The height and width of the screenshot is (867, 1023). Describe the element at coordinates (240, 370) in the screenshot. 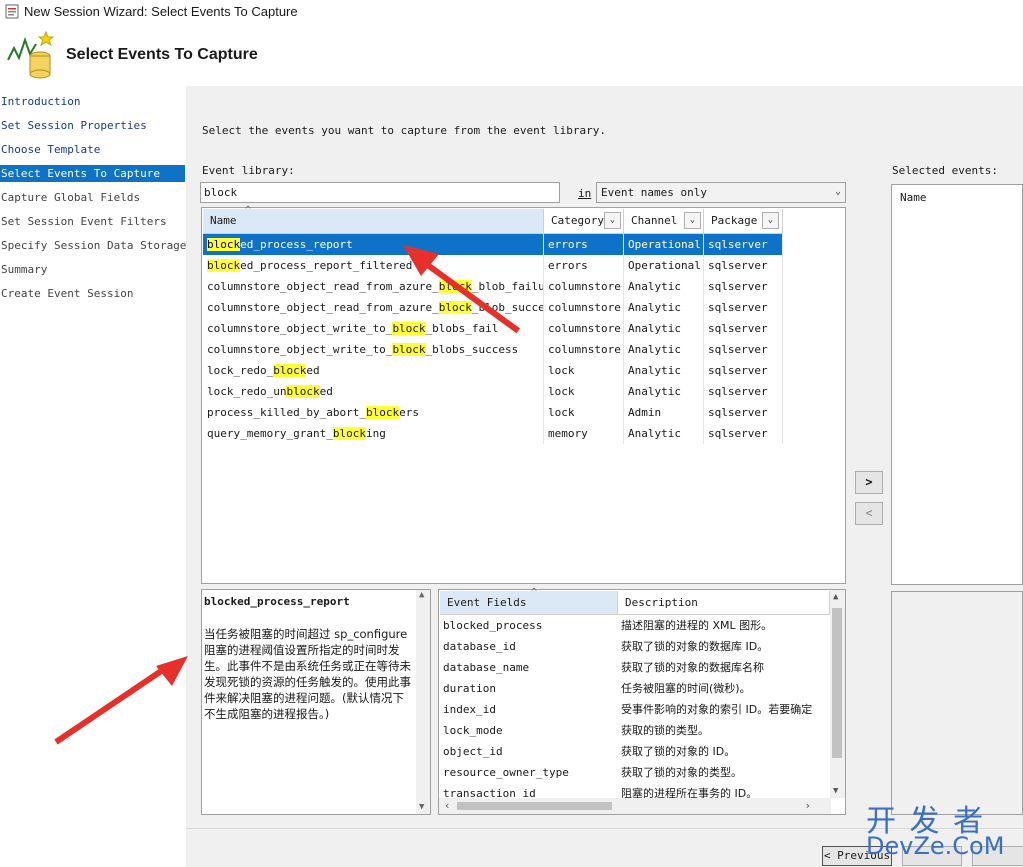

I see `event-name-text: lock_redo_` at that location.